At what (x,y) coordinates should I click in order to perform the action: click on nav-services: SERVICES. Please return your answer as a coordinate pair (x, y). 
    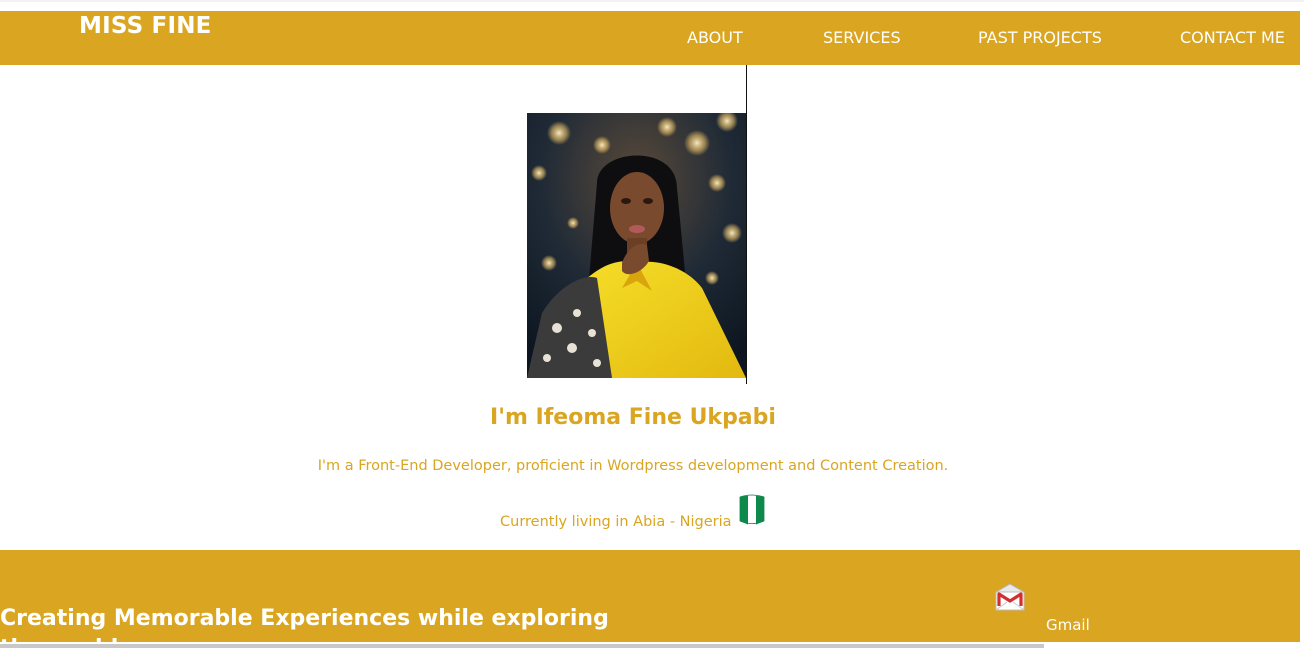
    Looking at the image, I should click on (862, 37).